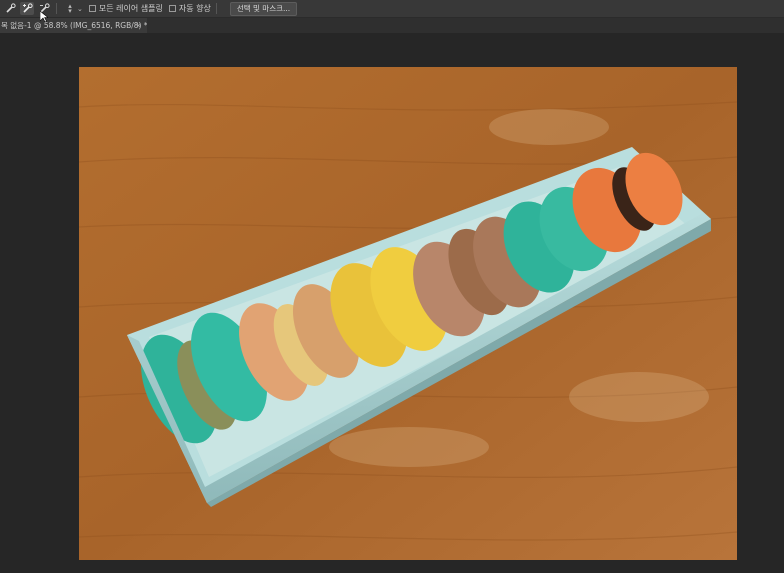 This screenshot has height=573, width=784. What do you see at coordinates (138, 25) in the screenshot?
I see `close-icon: ×` at bounding box center [138, 25].